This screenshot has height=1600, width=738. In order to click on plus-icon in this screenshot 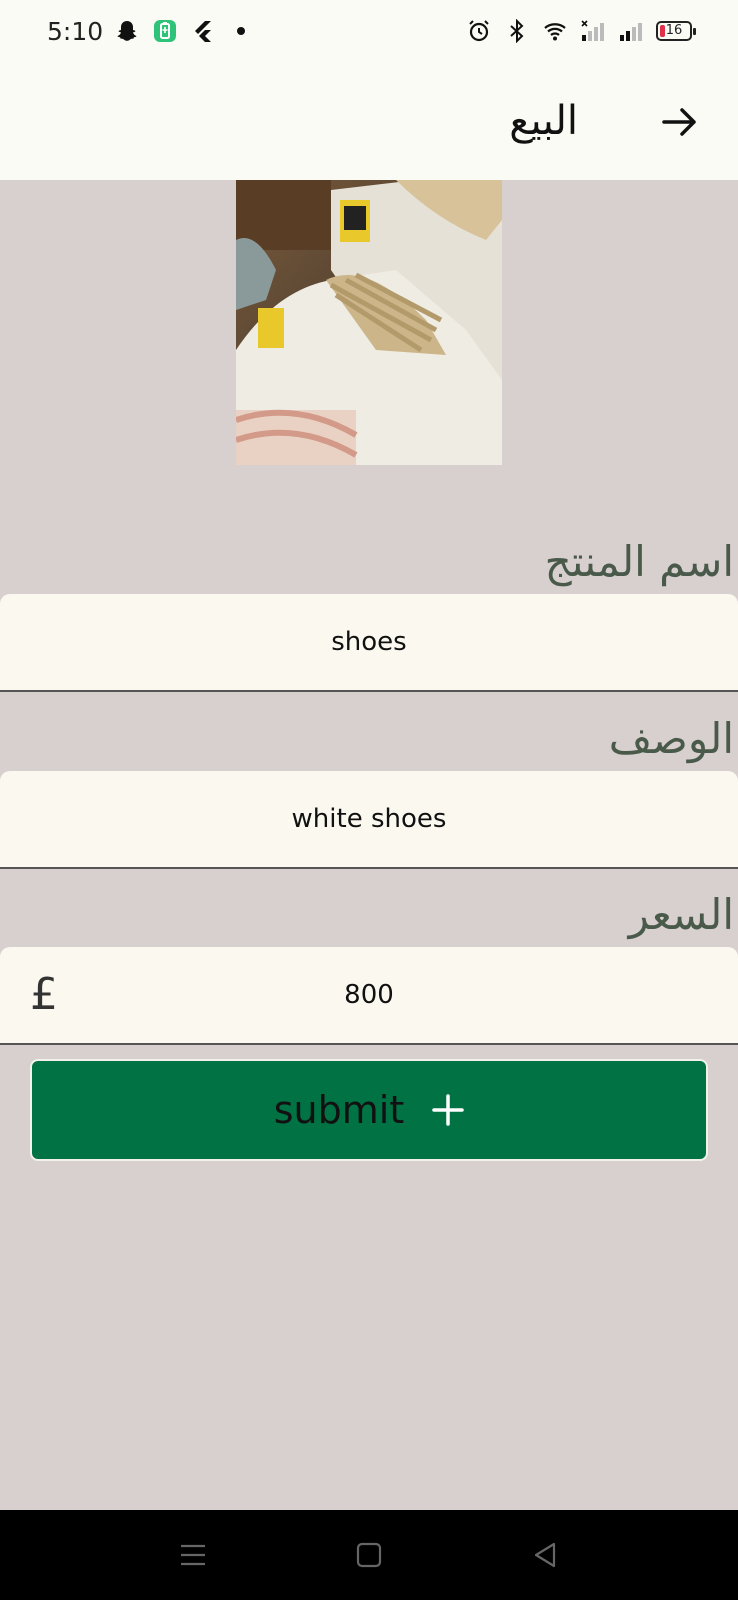, I will do `click(448, 1110)`.